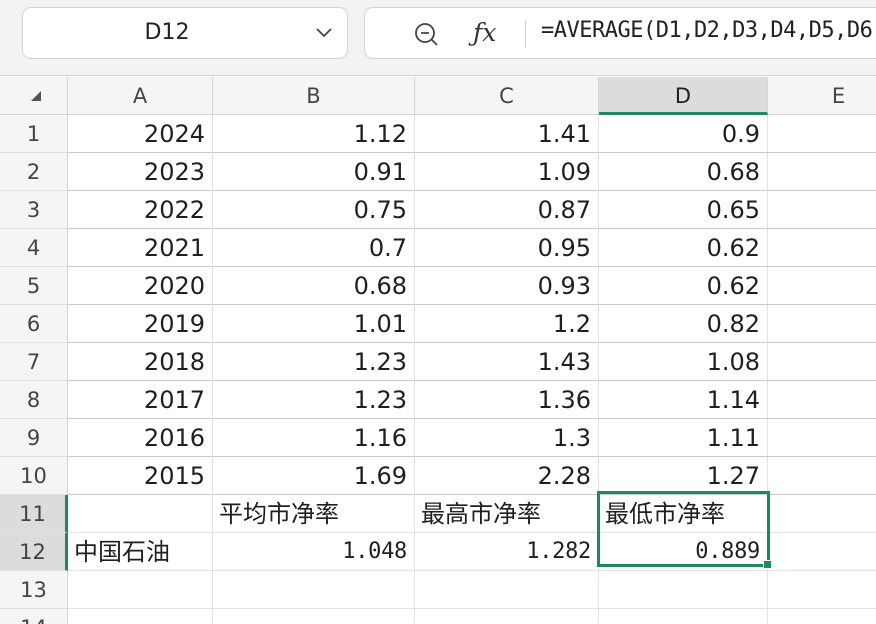  Describe the element at coordinates (822, 362) in the screenshot. I see `cell-e7` at that location.